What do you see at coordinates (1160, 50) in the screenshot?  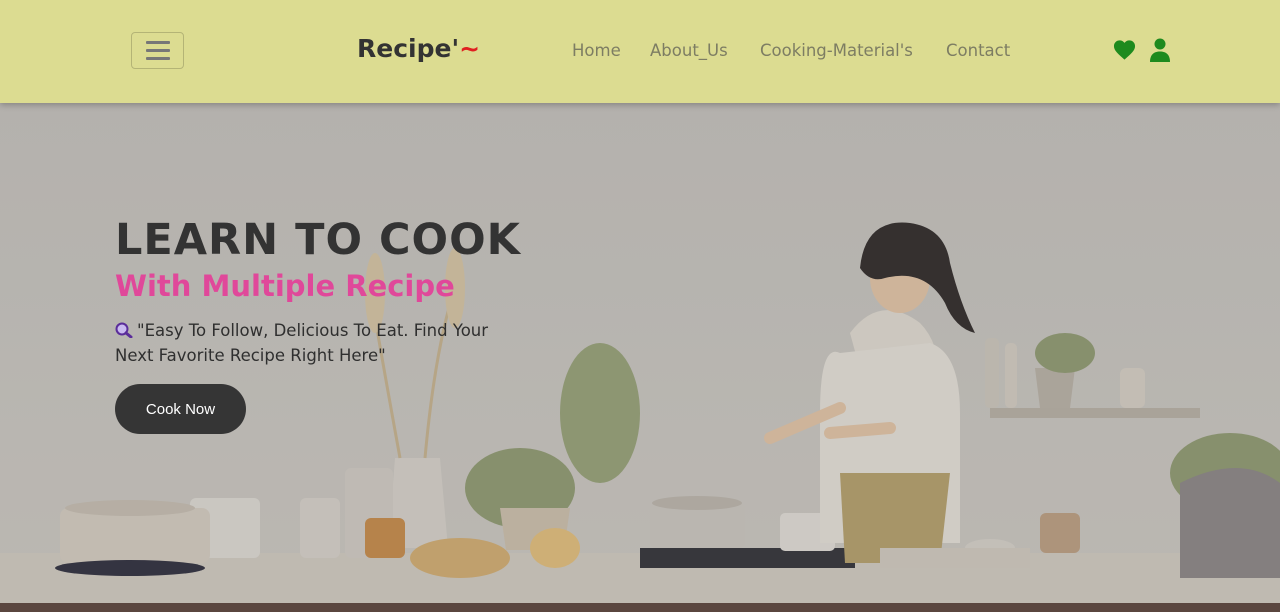 I see `user-icon` at bounding box center [1160, 50].